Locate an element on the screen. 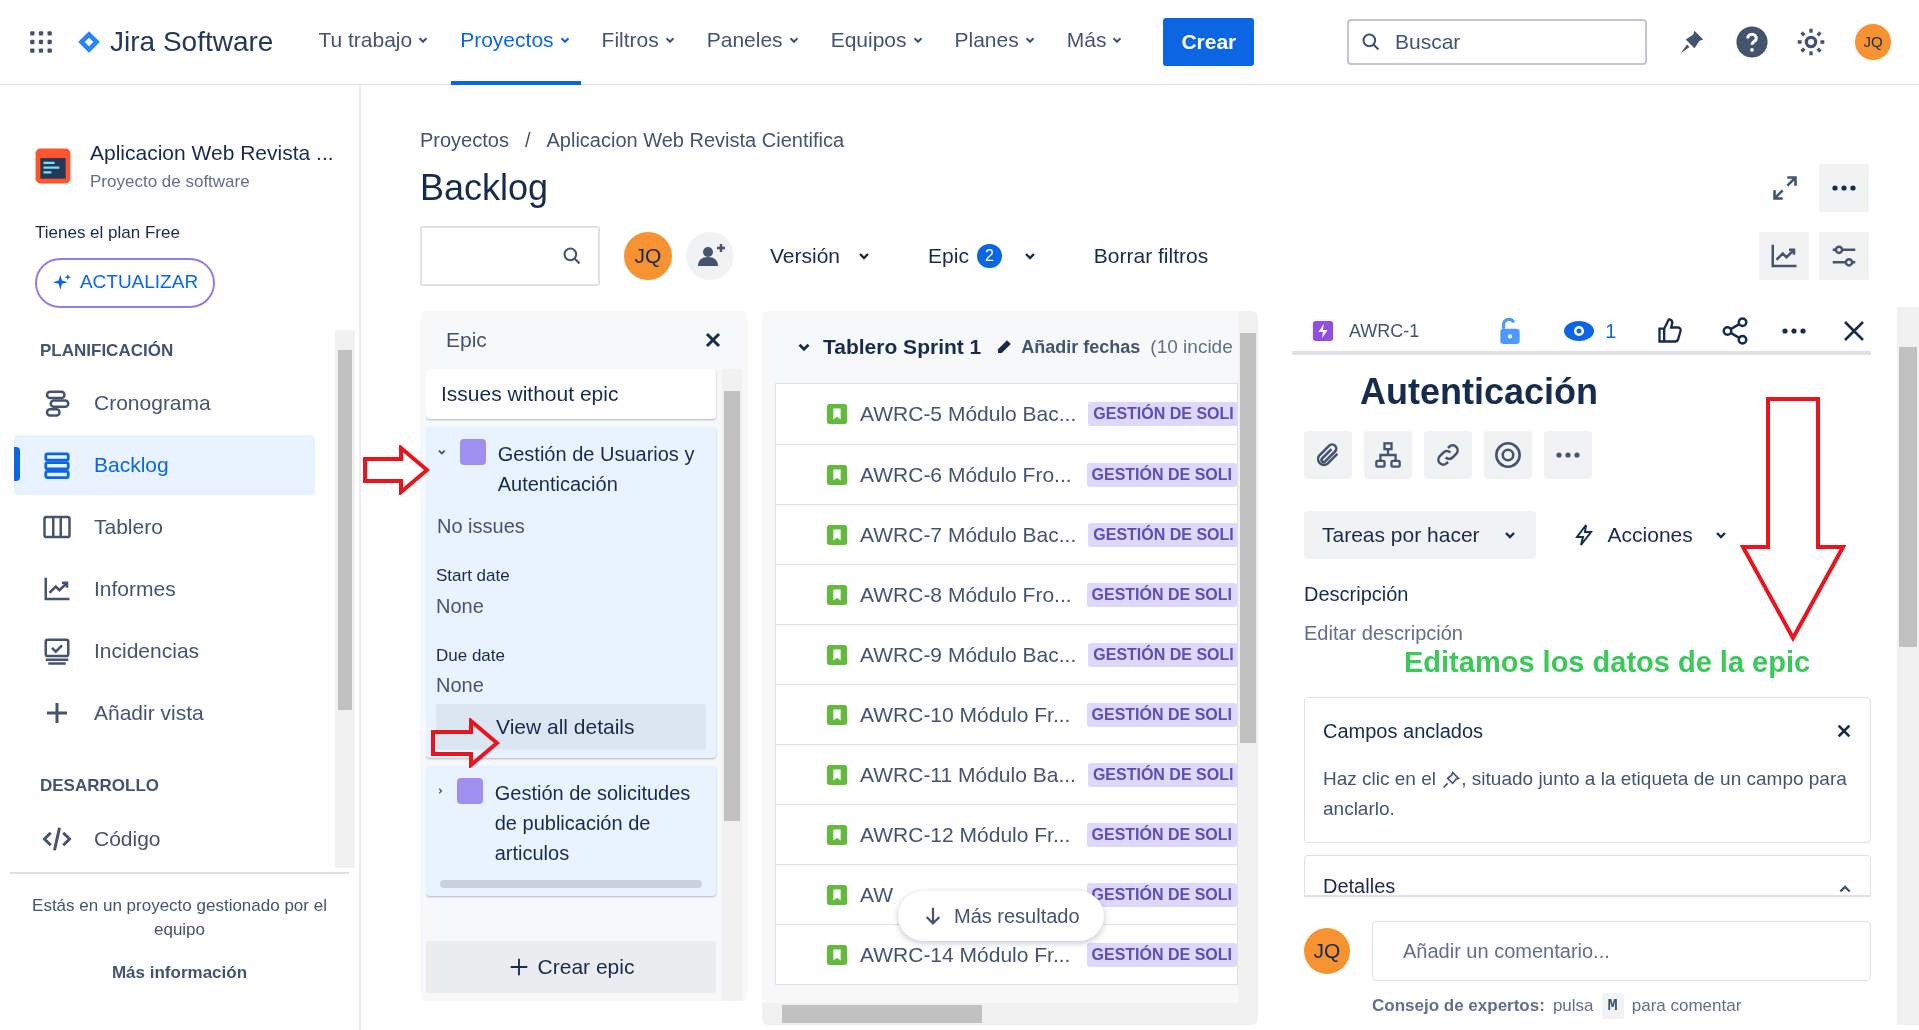 The image size is (1919, 1030). issue-row: AWRC-9 Módulo Bac... GESTIÓN DE SOLI is located at coordinates (1006, 654).